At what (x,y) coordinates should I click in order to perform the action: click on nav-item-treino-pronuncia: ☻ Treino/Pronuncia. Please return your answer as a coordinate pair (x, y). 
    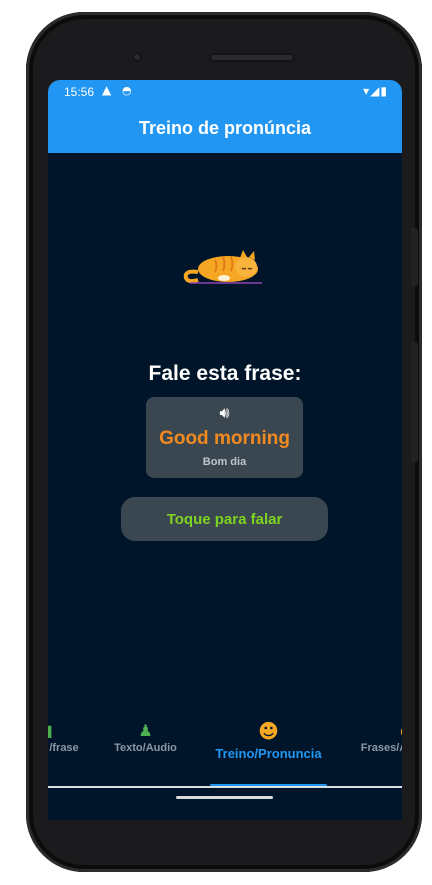
    Looking at the image, I should click on (268, 756).